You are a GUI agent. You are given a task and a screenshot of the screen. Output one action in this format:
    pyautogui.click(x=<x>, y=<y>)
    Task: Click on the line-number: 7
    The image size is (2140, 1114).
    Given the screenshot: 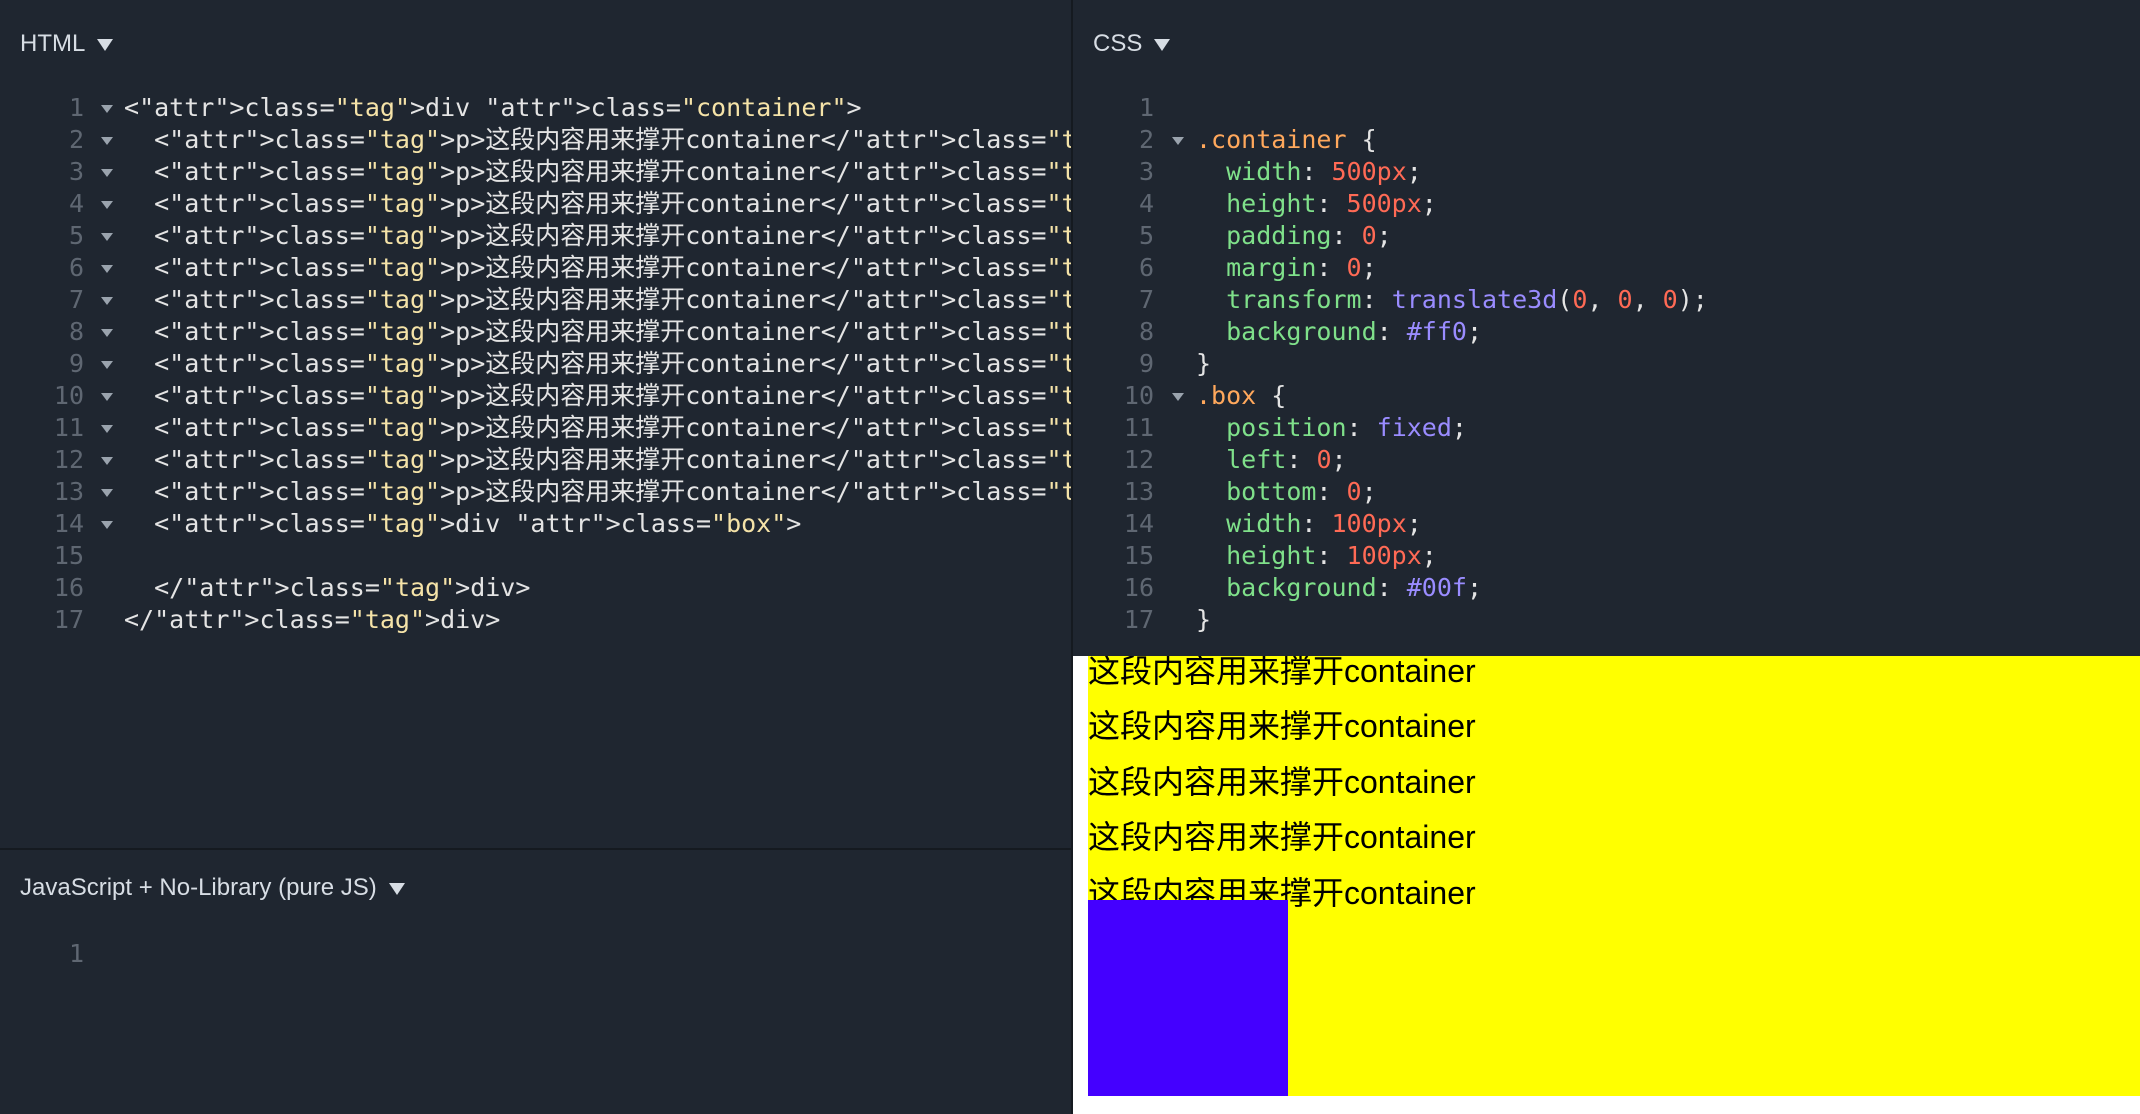 What is the action you would take?
    pyautogui.click(x=1146, y=299)
    